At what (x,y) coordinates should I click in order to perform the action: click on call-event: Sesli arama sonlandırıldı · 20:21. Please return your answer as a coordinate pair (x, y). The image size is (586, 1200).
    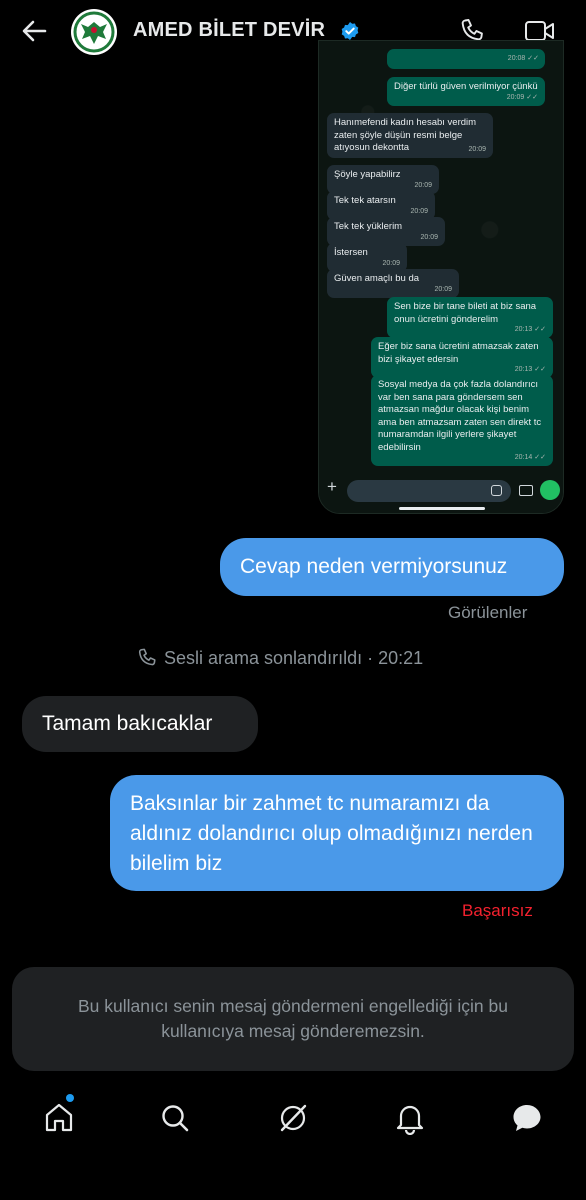
    Looking at the image, I should click on (279, 658).